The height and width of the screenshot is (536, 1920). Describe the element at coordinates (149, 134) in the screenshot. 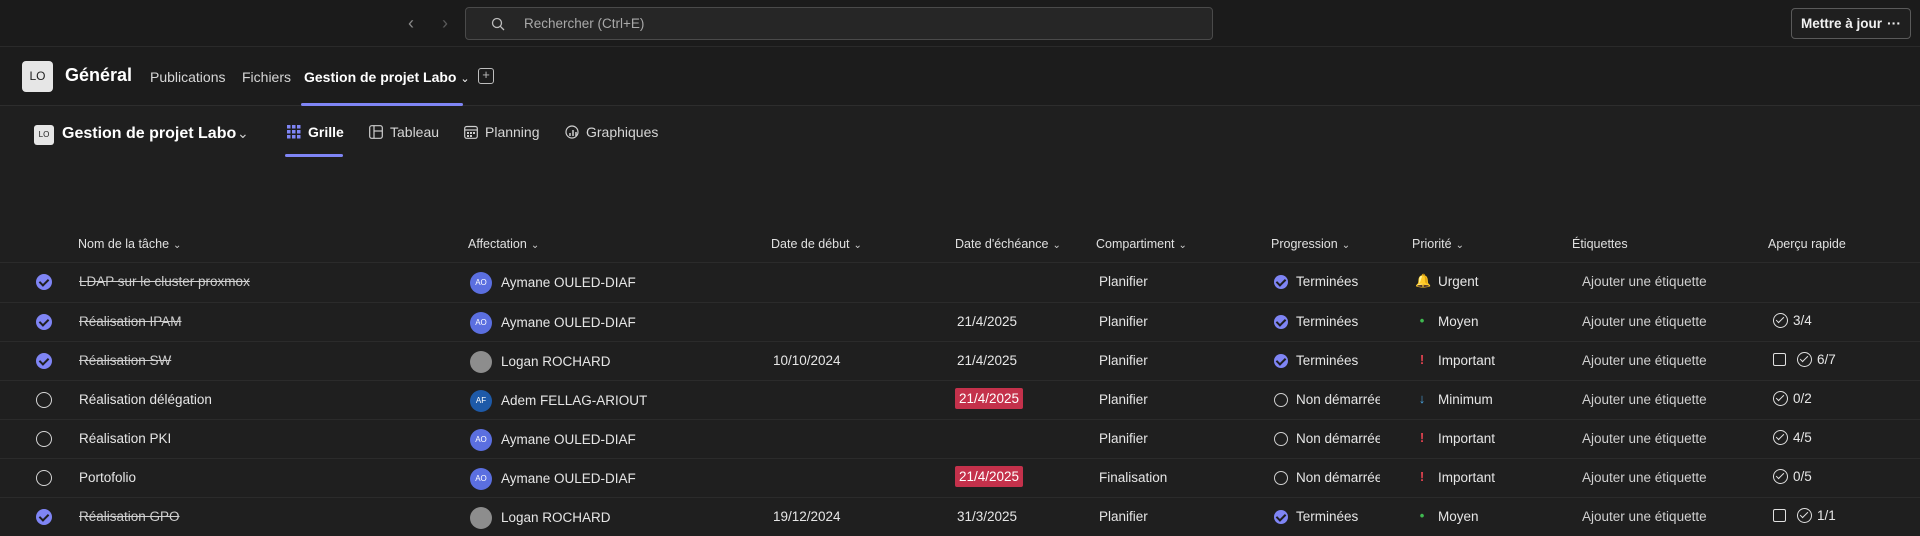

I see `plan-title: Gestion de projet Labo` at that location.